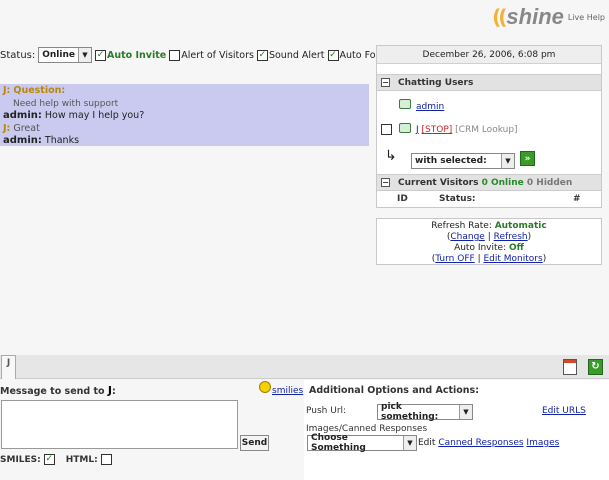  I want to click on chat-text: Great, so click(26, 128).